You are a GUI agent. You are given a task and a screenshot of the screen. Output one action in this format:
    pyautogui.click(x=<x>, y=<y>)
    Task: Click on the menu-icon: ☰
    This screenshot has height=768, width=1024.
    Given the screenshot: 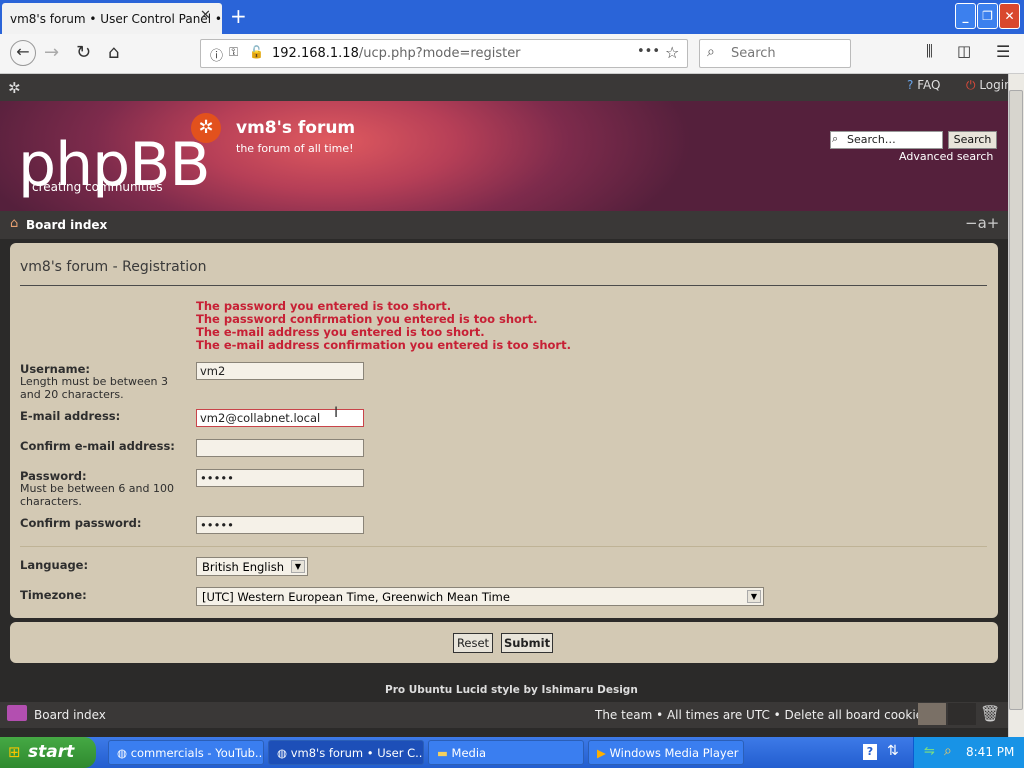 What is the action you would take?
    pyautogui.click(x=1003, y=51)
    